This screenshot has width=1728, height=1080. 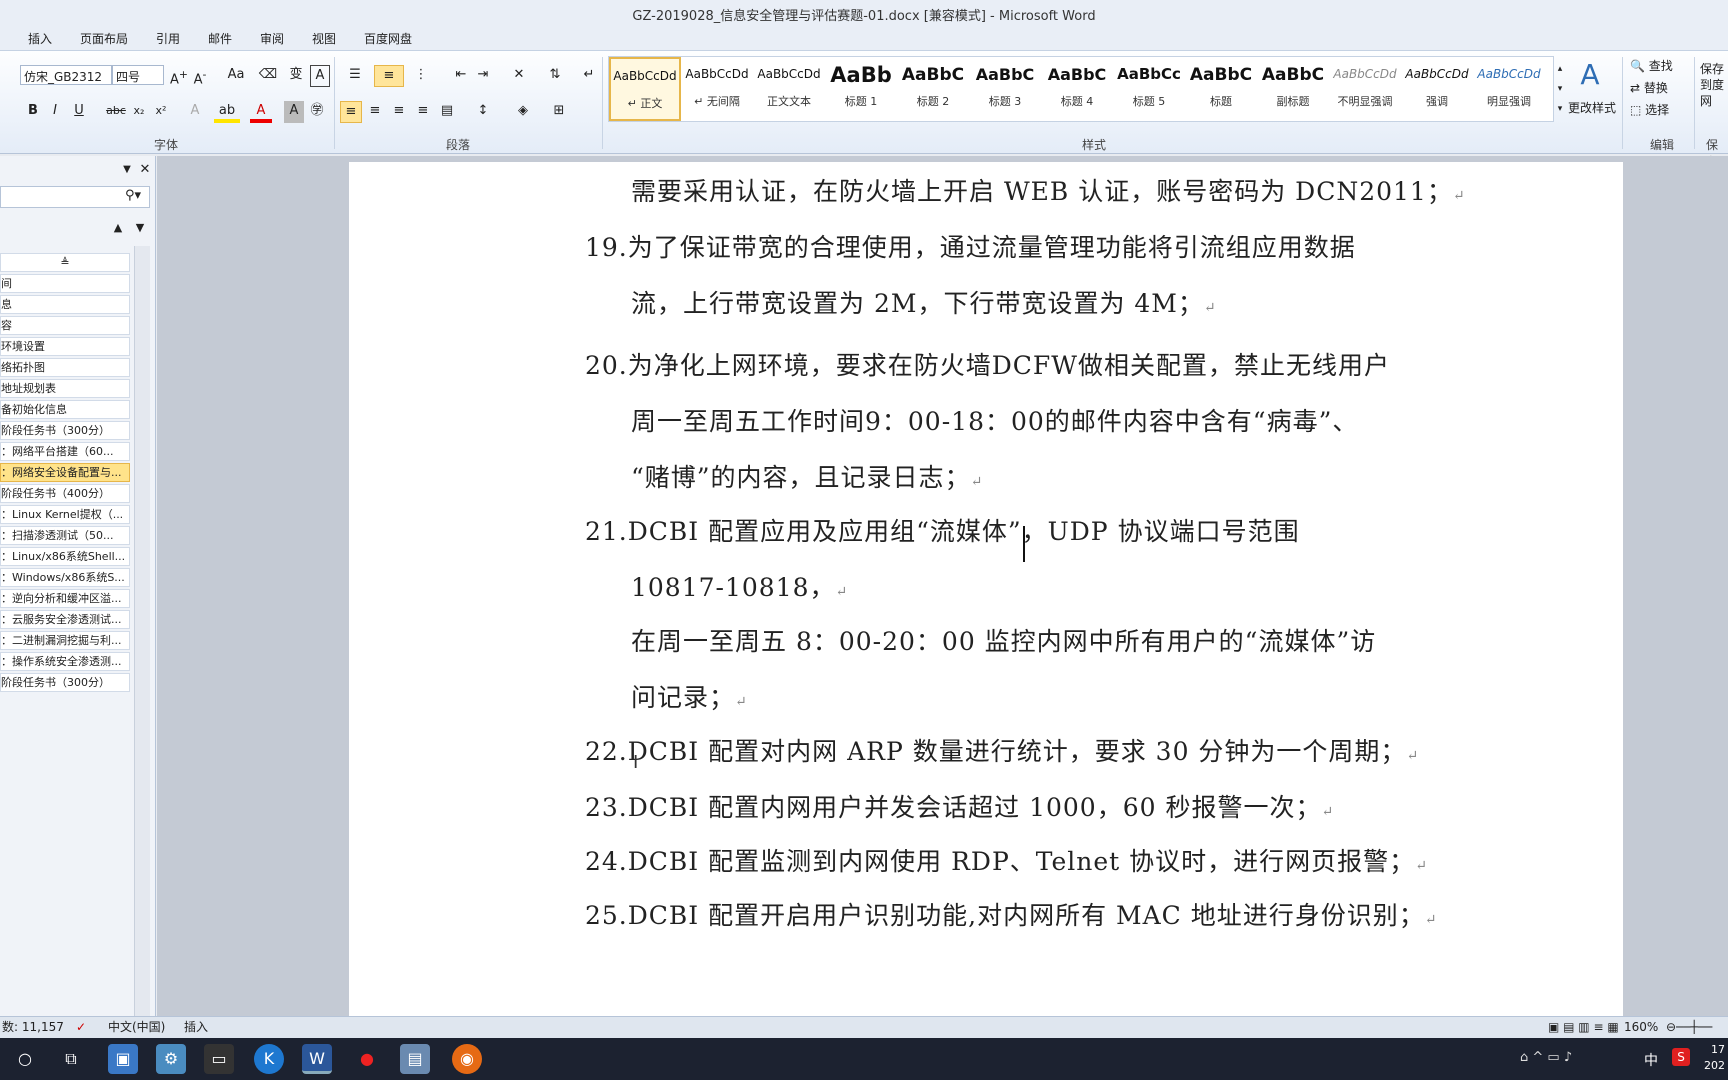 What do you see at coordinates (375, 112) in the screenshot?
I see `align-center-icon: ≡` at bounding box center [375, 112].